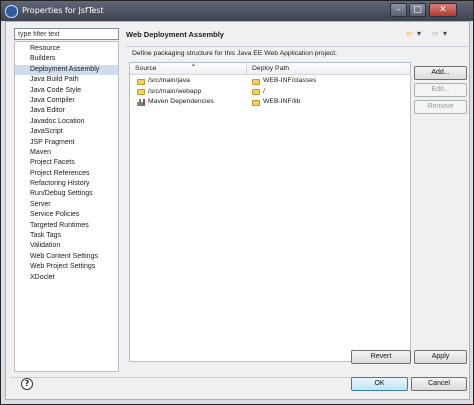 This screenshot has height=405, width=474. I want to click on nav-item: Service Policies, so click(66, 215).